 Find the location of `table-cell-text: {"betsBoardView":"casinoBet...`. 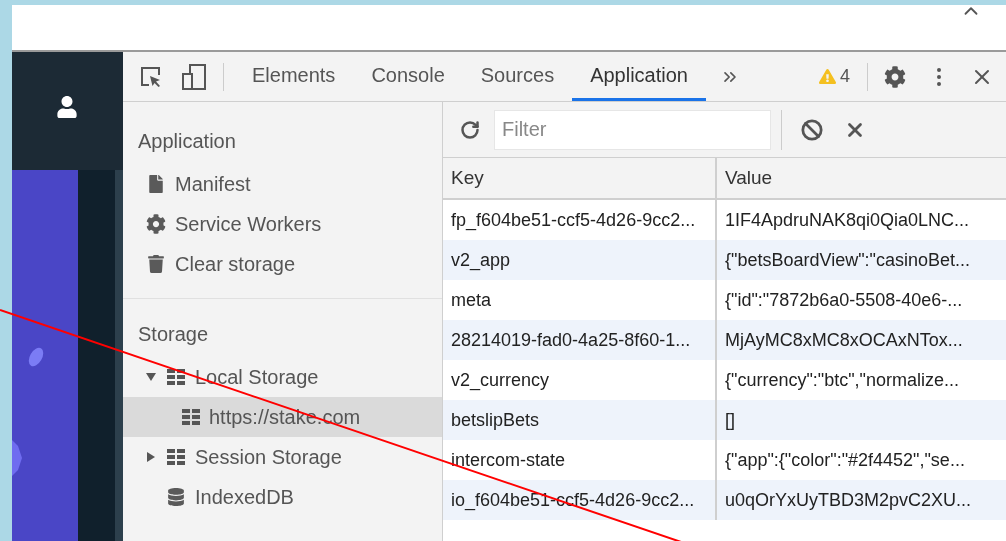

table-cell-text: {"betsBoardView":"casinoBet... is located at coordinates (847, 260).